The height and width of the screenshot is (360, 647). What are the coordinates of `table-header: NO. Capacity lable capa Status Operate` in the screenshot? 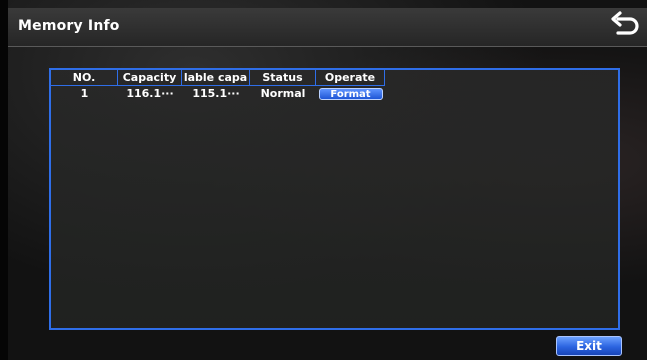 It's located at (218, 78).